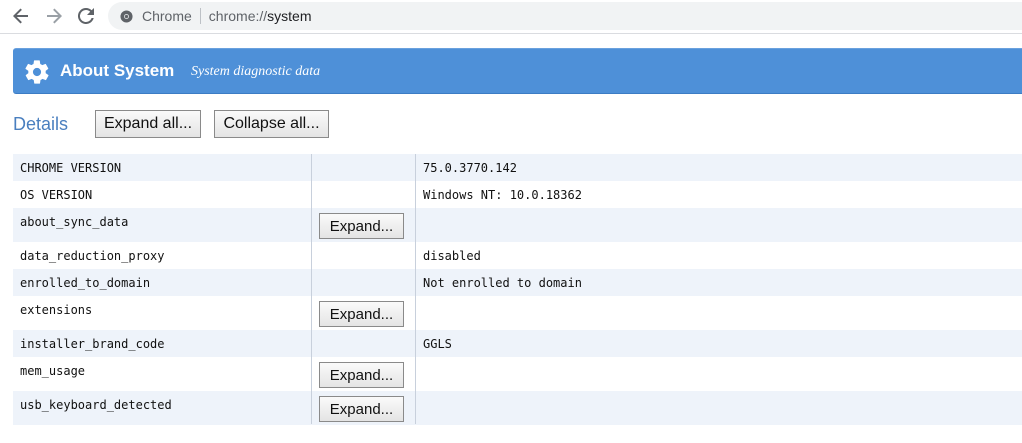 The image size is (1022, 443). I want to click on page-title: About System, so click(117, 70).